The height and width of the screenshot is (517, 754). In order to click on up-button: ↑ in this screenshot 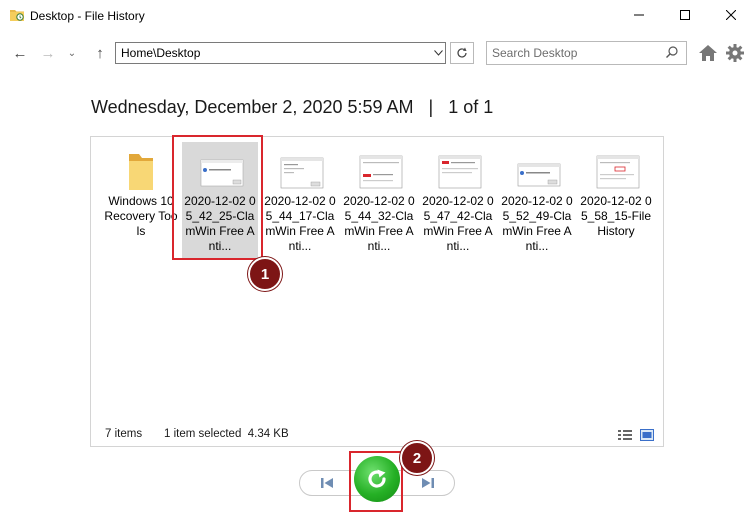, I will do `click(100, 53)`.